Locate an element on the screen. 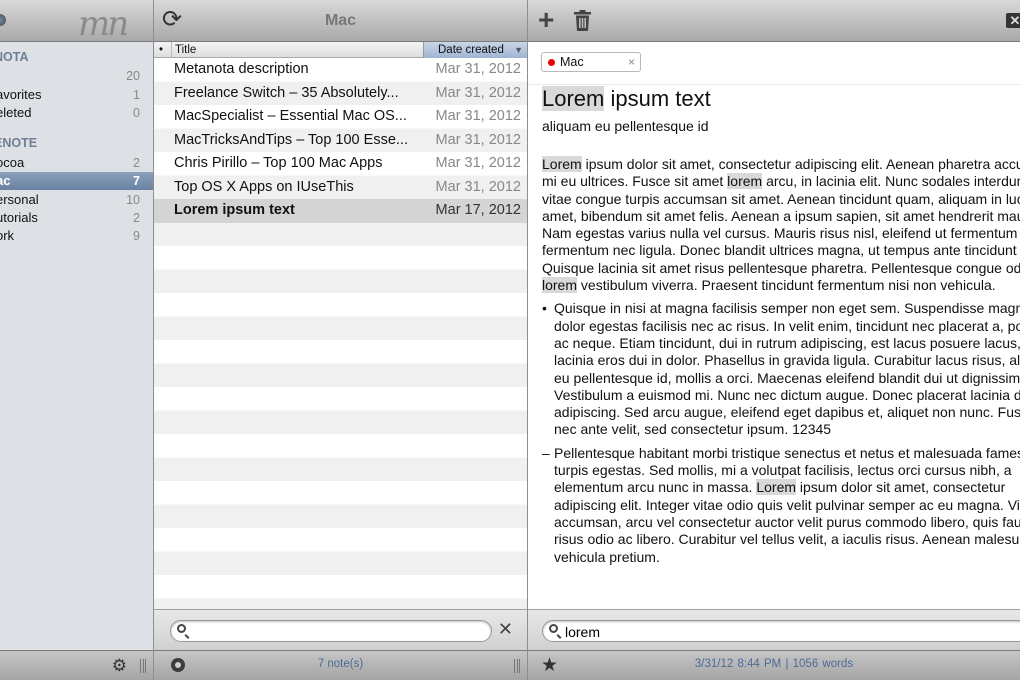 This screenshot has width=1020, height=680. note-metadata: 3/31/12 8:44 PM | 1056 words is located at coordinates (774, 664).